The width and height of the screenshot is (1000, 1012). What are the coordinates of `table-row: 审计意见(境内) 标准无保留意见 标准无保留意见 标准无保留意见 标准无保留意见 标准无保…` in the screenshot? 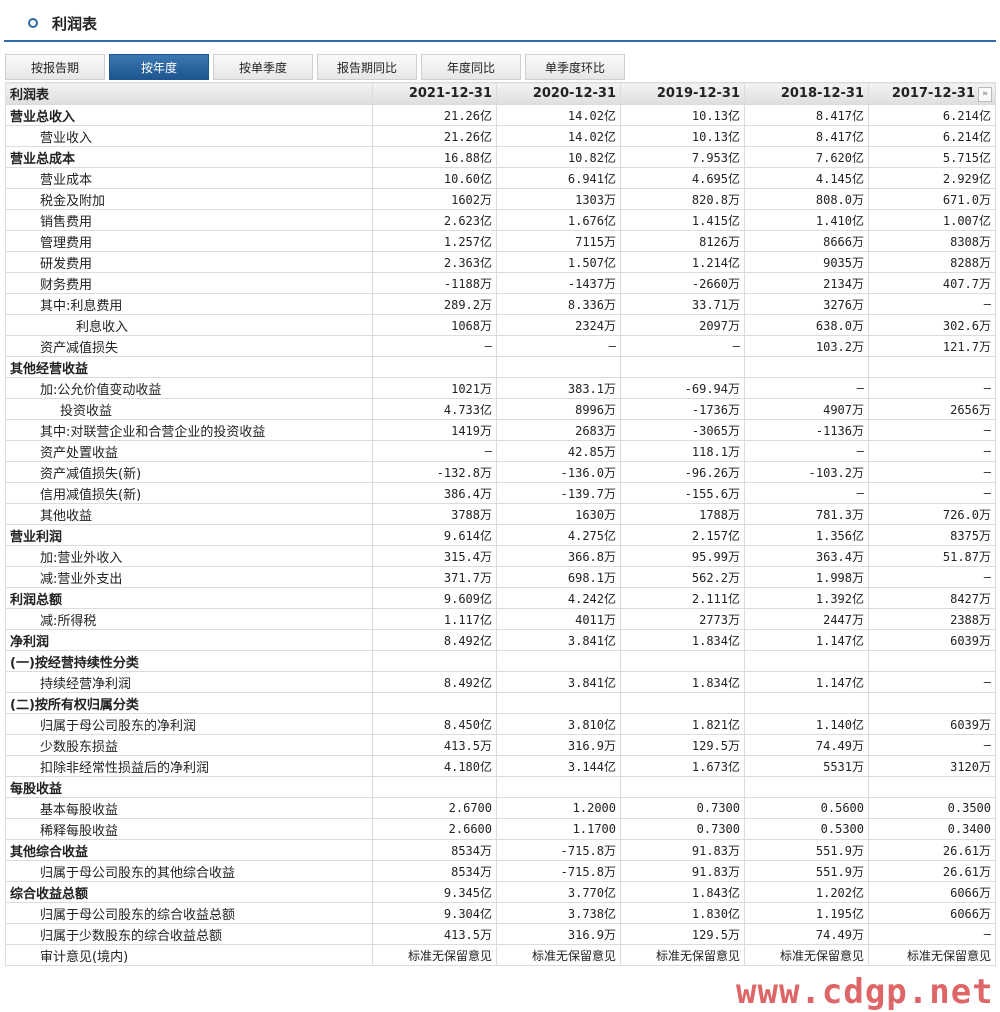 It's located at (500, 955).